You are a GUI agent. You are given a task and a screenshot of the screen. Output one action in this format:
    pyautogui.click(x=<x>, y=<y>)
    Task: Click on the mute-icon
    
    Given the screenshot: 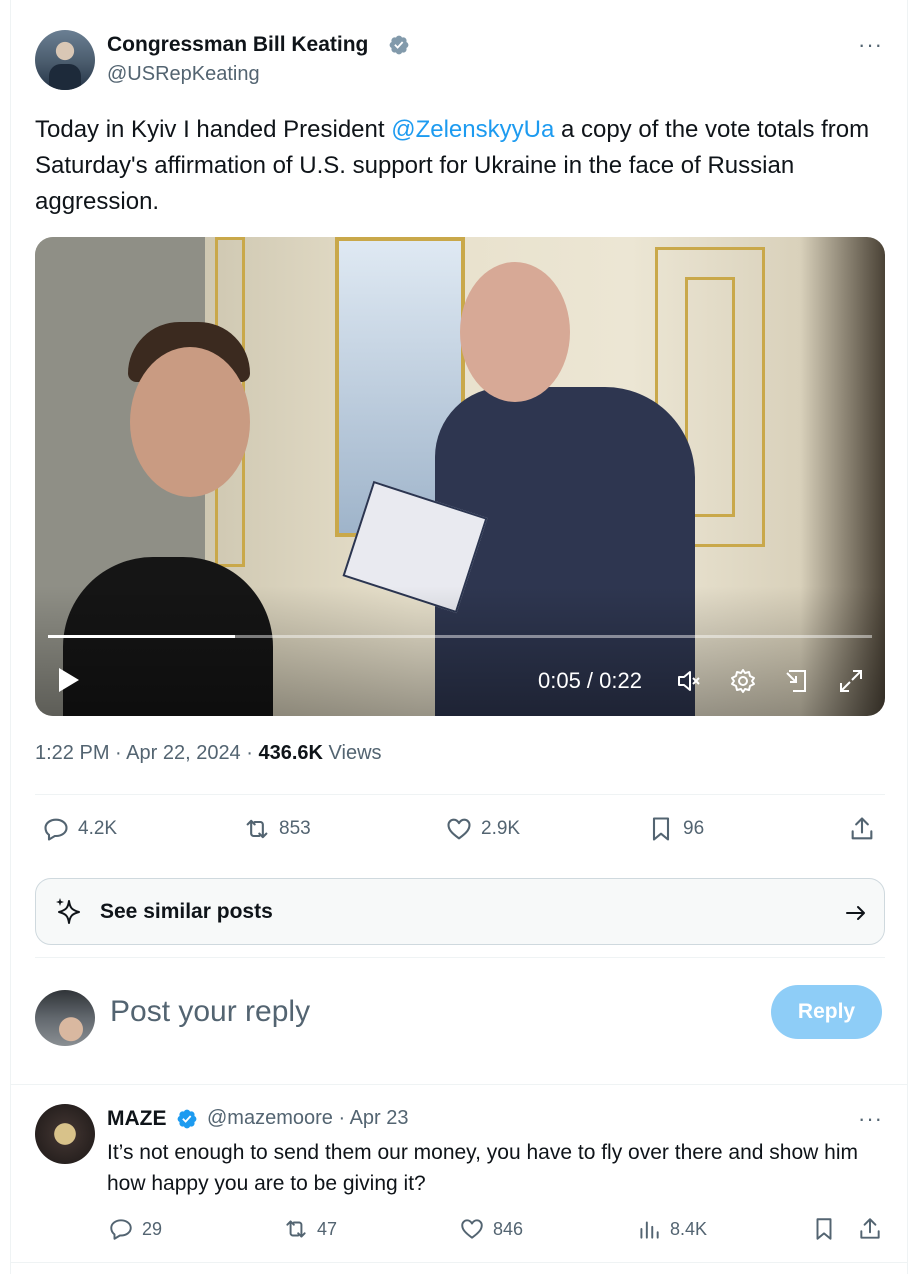 What is the action you would take?
    pyautogui.click(x=689, y=681)
    